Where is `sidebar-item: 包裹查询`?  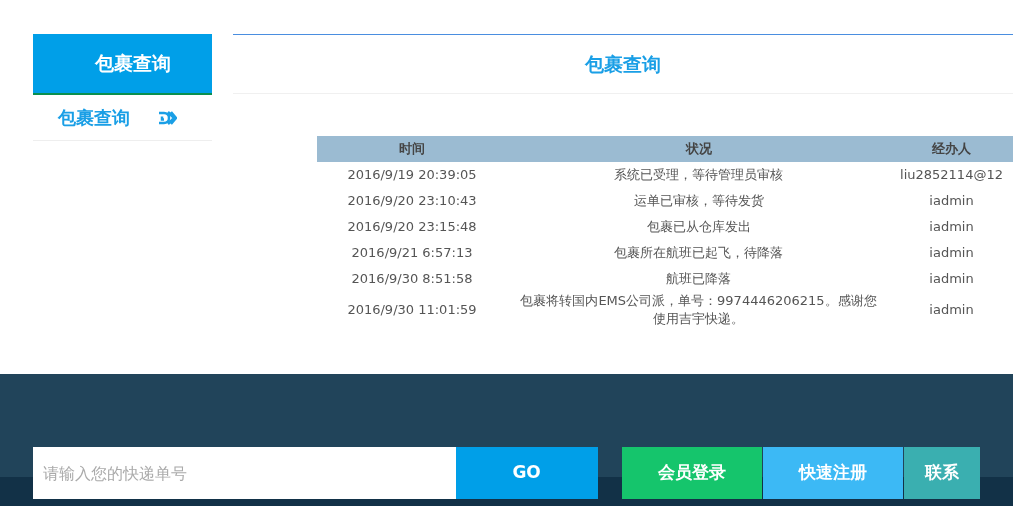
sidebar-item: 包裹查询 is located at coordinates (122, 118).